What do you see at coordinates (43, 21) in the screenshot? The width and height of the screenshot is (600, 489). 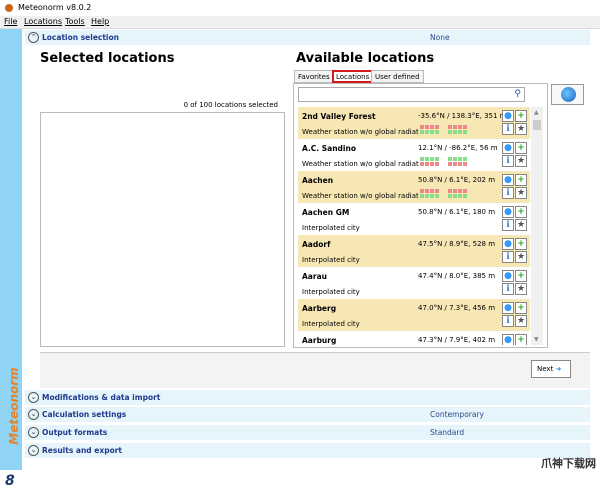 I see `menu-locations: Locations` at bounding box center [43, 21].